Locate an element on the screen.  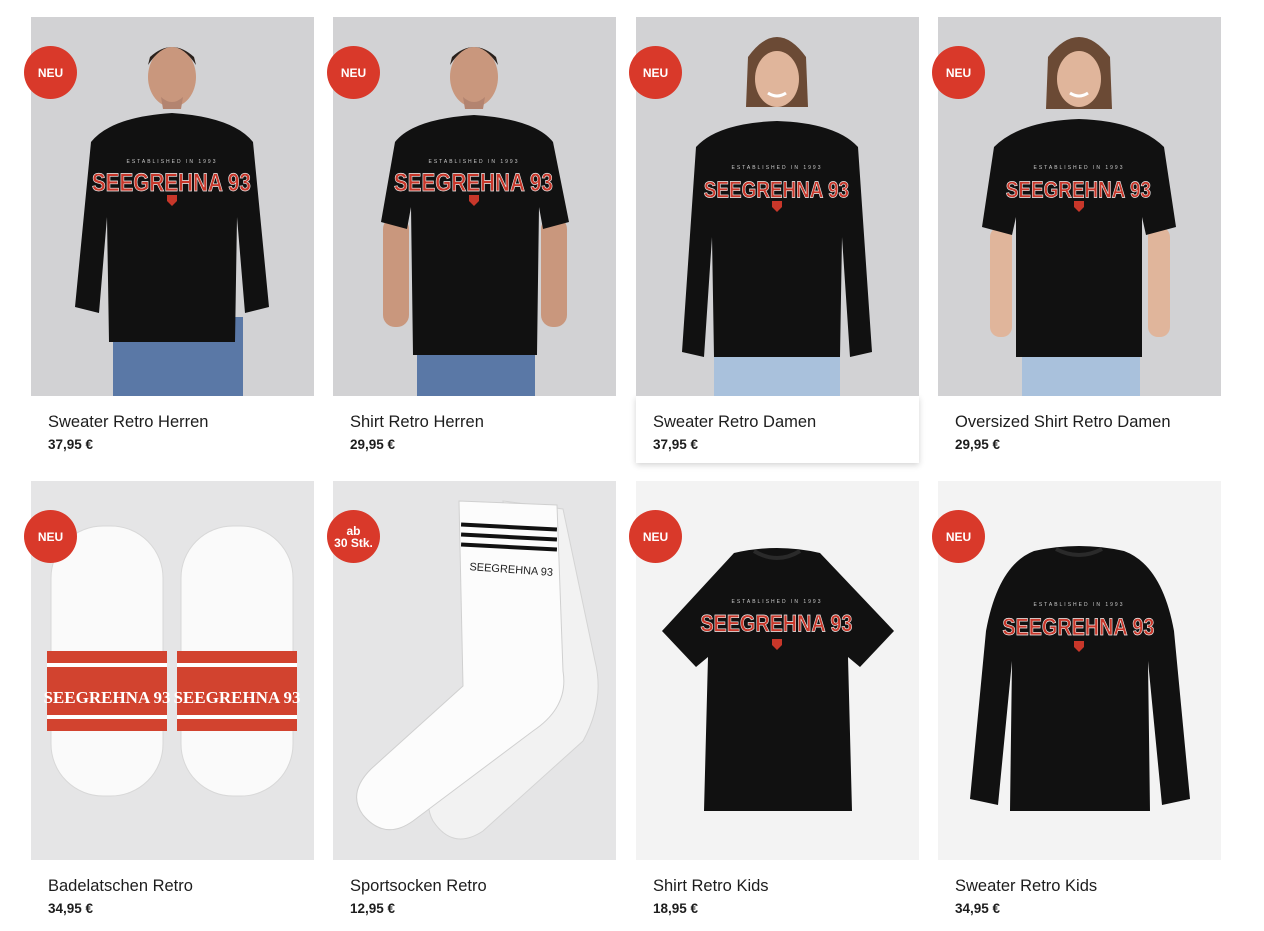
quantity-badge: ab 30 Stk. is located at coordinates (353, 536).